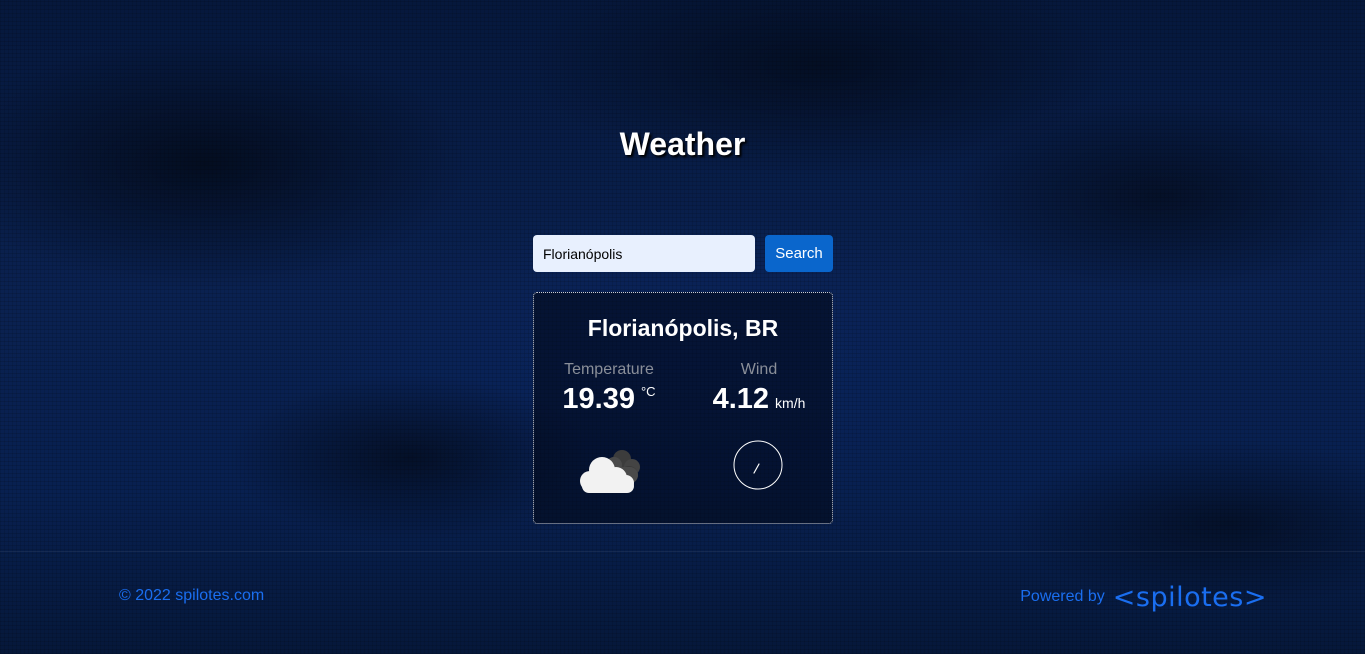  I want to click on copyright-text: © 2022 spilotes.com, so click(192, 595).